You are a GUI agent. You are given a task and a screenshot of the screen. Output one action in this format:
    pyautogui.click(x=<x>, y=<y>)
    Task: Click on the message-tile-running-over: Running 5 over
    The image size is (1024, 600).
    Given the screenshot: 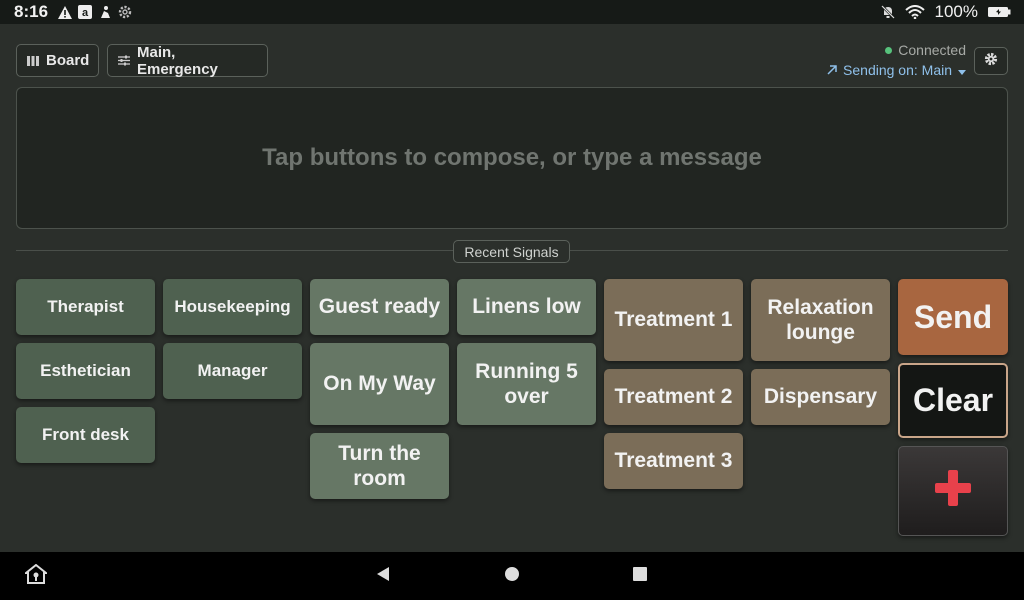 What is the action you would take?
    pyautogui.click(x=526, y=384)
    